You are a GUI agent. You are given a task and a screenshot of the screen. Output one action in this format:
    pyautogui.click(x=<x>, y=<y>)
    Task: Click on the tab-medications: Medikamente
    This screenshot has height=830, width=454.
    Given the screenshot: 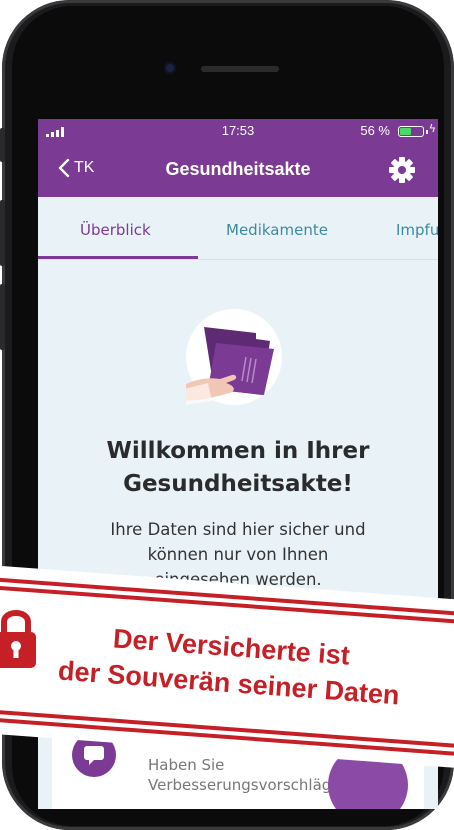 What is the action you would take?
    pyautogui.click(x=277, y=230)
    